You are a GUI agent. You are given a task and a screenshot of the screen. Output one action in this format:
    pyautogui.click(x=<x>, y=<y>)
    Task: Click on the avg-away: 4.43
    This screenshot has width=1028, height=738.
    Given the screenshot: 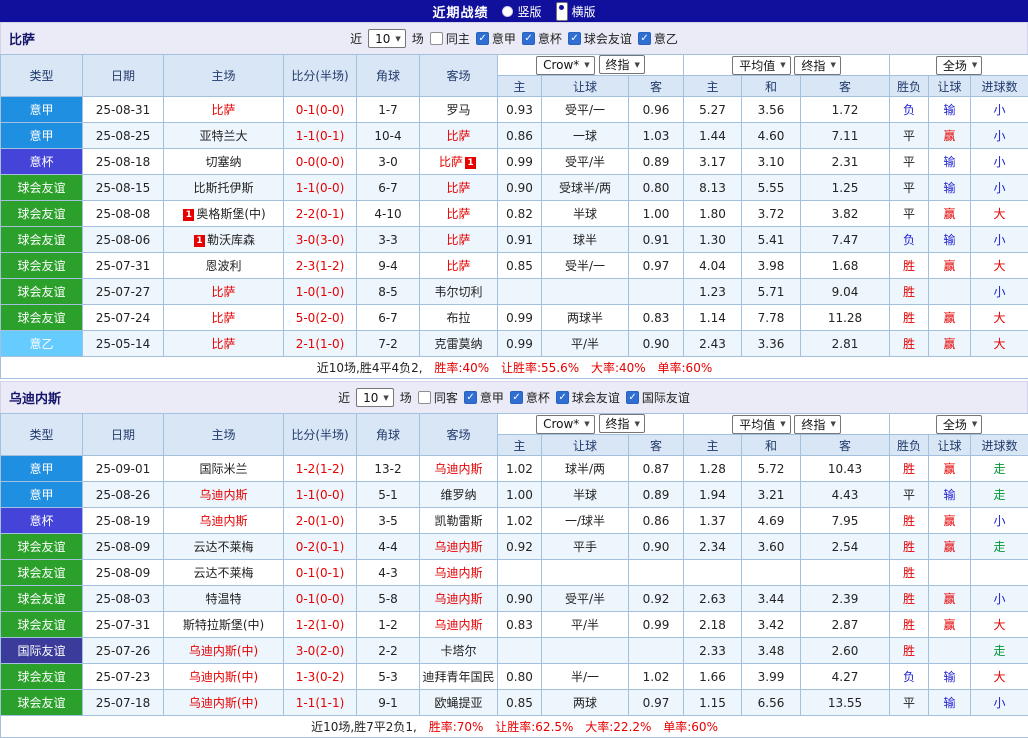 What is the action you would take?
    pyautogui.click(x=845, y=495)
    